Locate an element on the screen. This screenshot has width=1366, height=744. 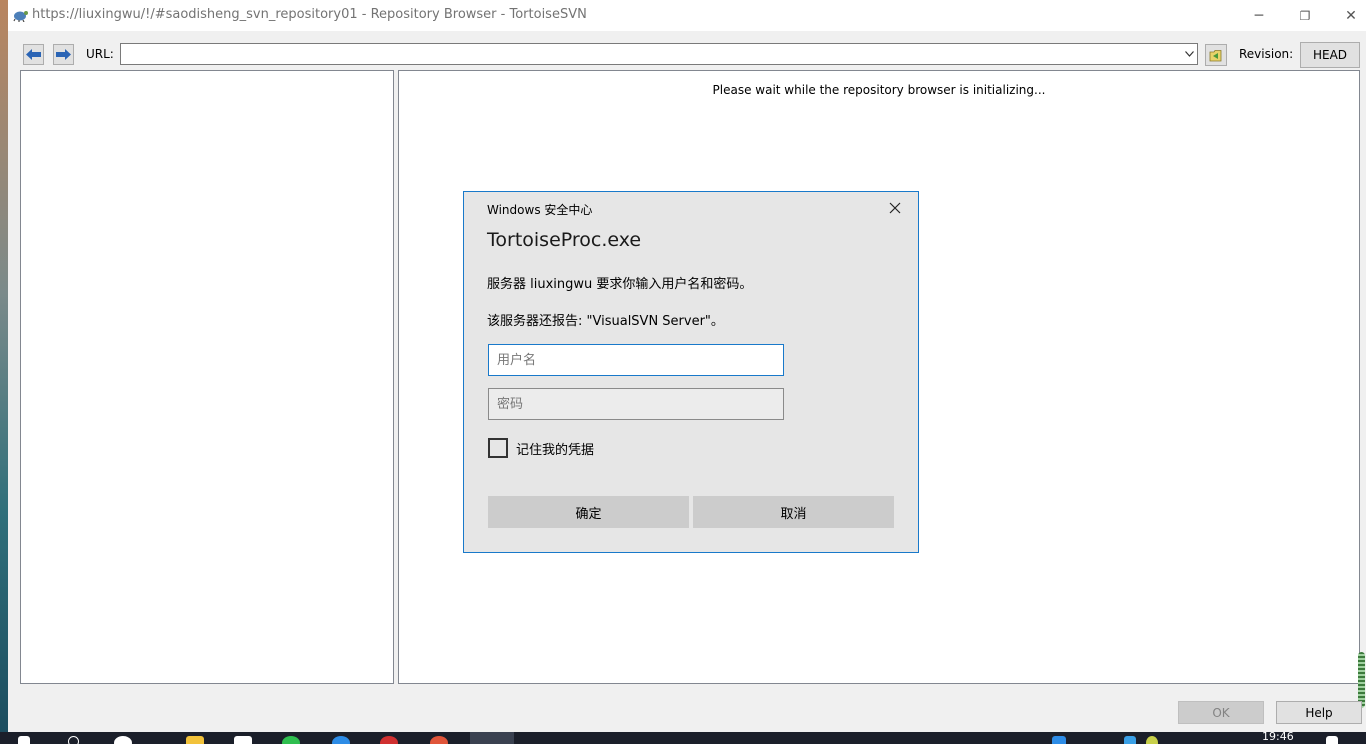
tortoise-icon is located at coordinates (20, 16).